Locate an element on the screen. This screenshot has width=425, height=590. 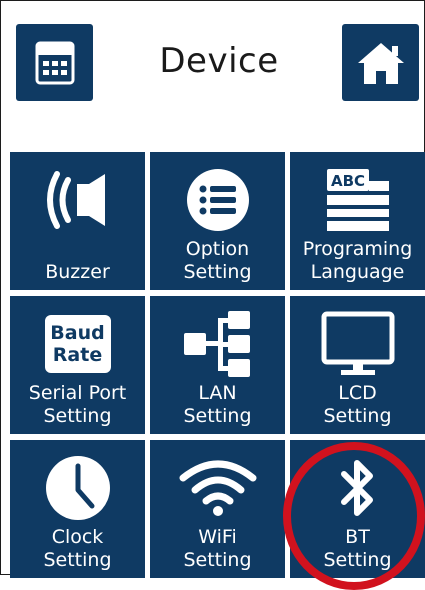
baud-rate-icon: Baud Rate is located at coordinates (77, 343).